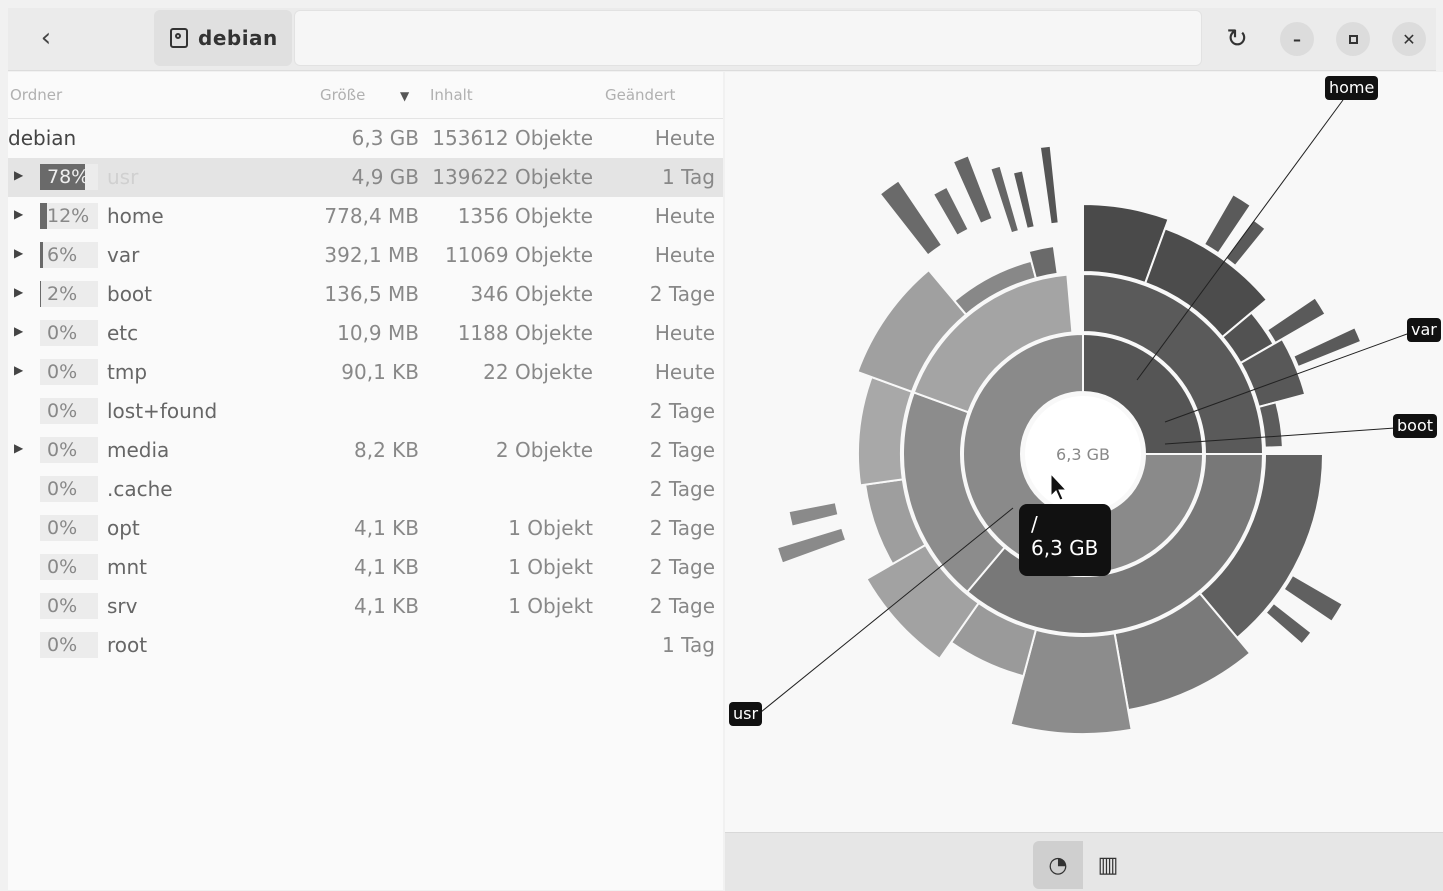  I want to click on row-size: 778,4 MB, so click(371, 216).